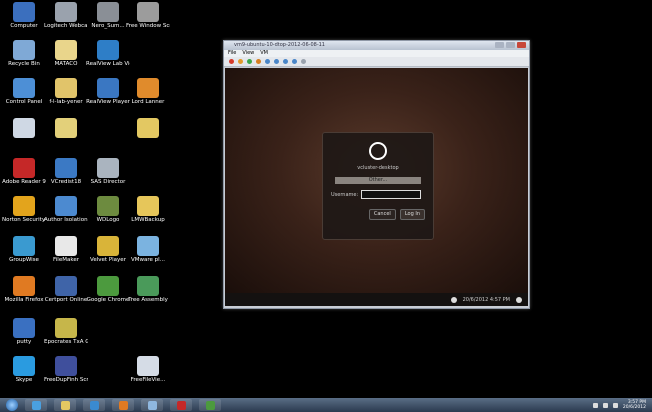 The width and height of the screenshot is (652, 412). I want to click on explorer-icon, so click(65, 405).